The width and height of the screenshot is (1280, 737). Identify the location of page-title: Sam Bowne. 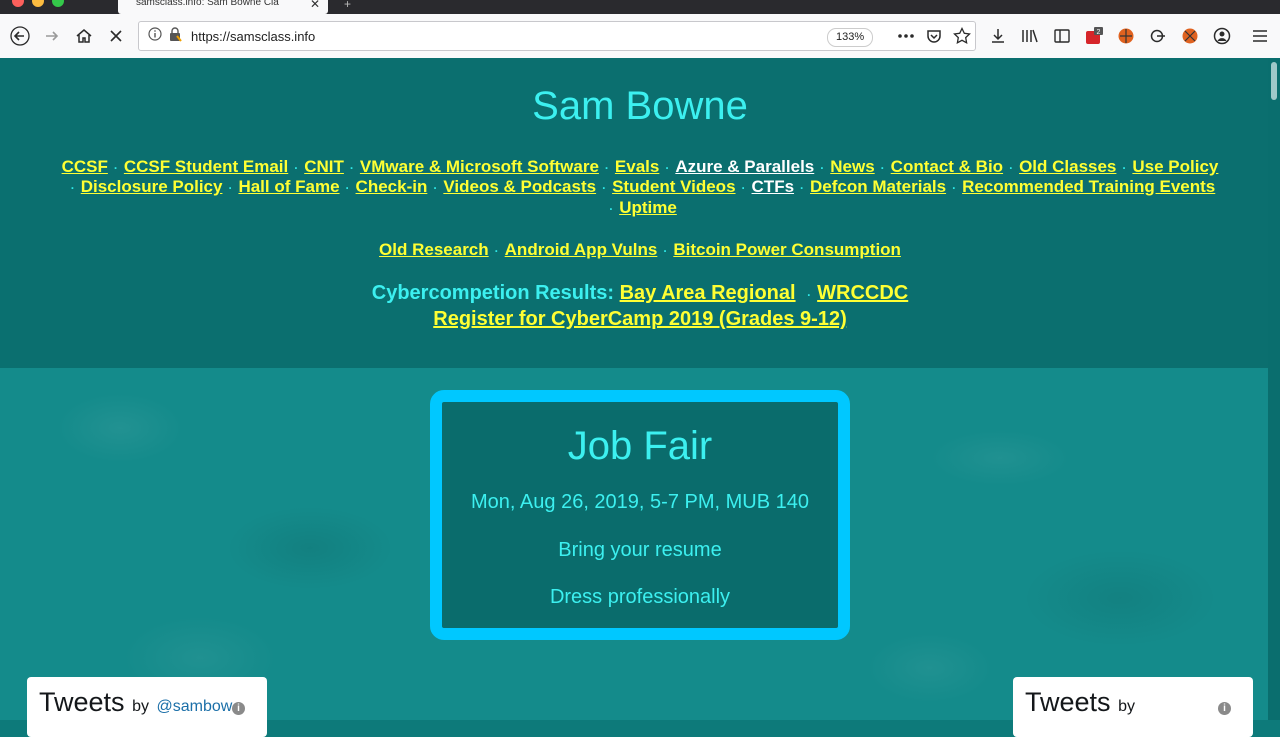
(640, 106).